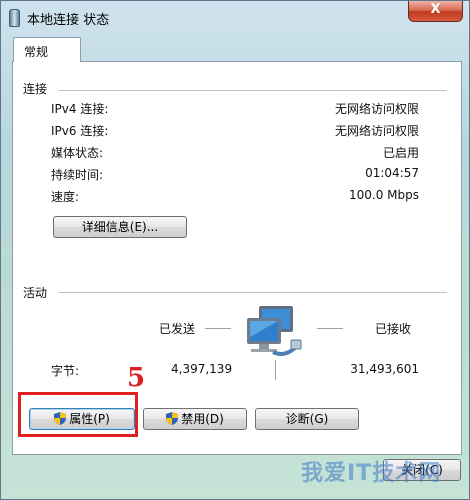 The height and width of the screenshot is (500, 470). I want to click on connection-divider, so click(253, 90).